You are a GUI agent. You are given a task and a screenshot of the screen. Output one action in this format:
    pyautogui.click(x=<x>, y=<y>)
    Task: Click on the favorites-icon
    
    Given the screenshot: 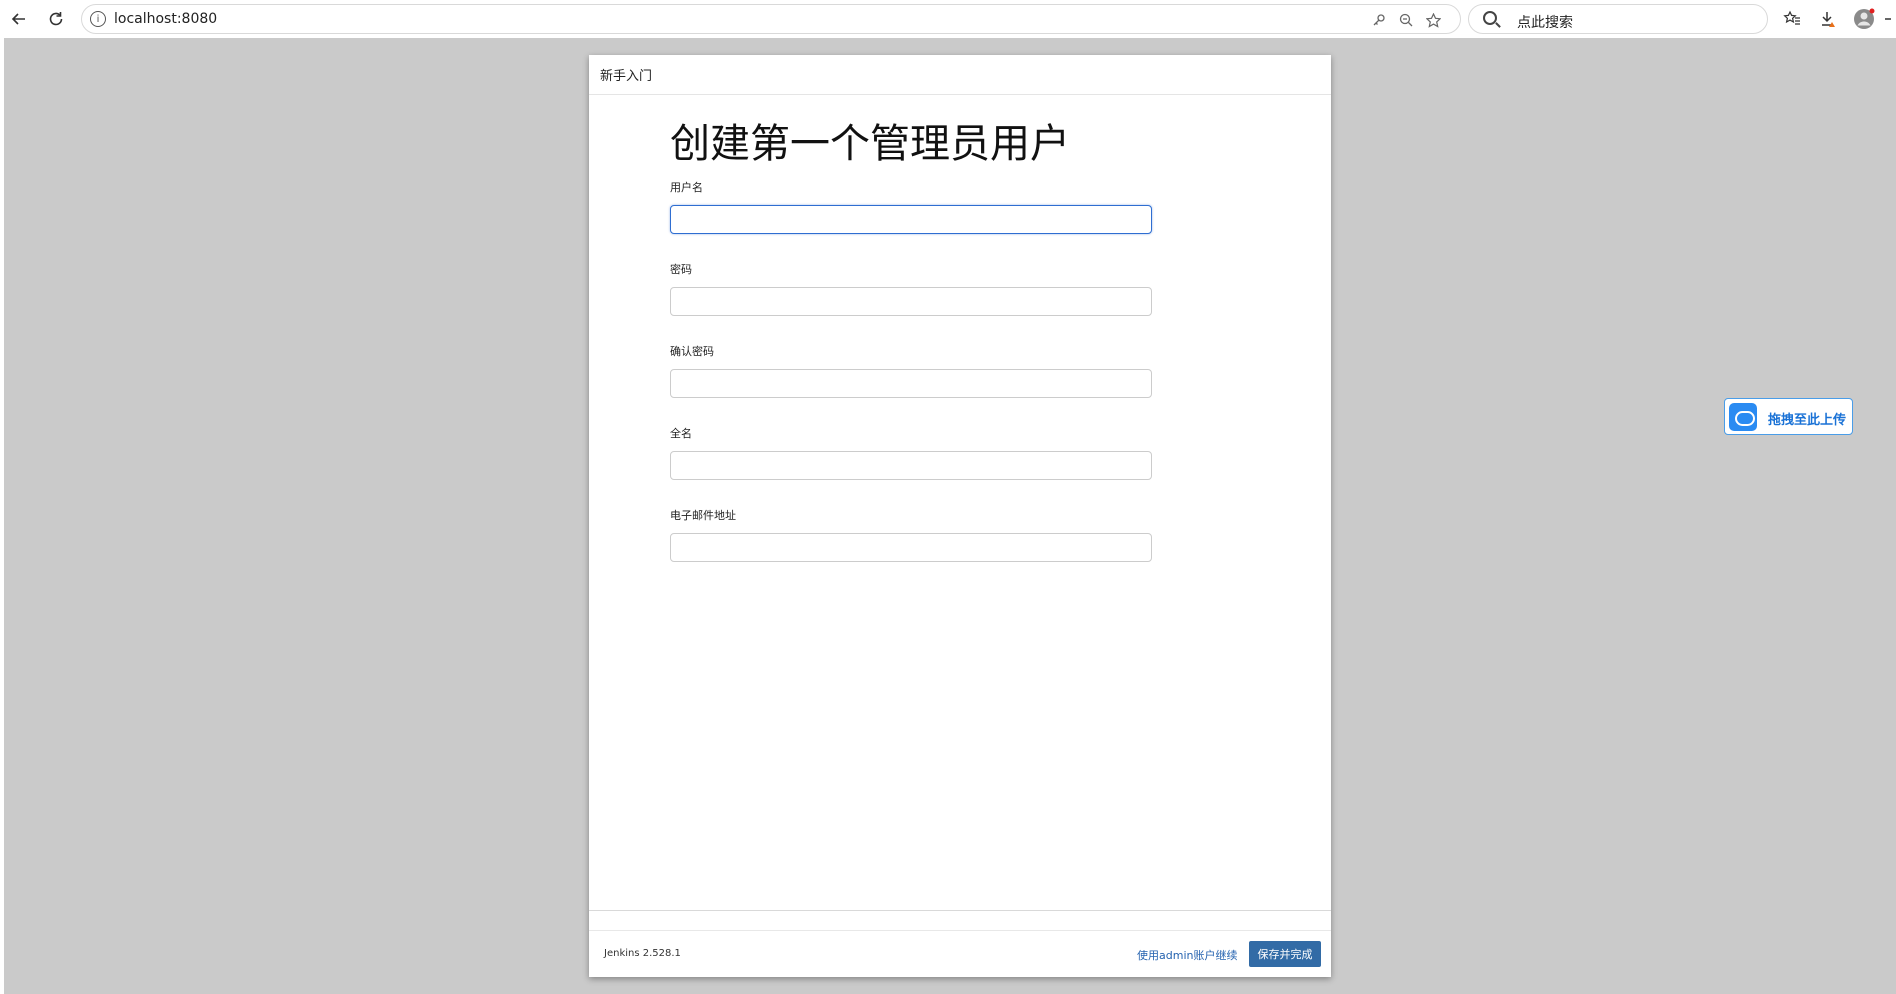 What is the action you would take?
    pyautogui.click(x=1792, y=19)
    